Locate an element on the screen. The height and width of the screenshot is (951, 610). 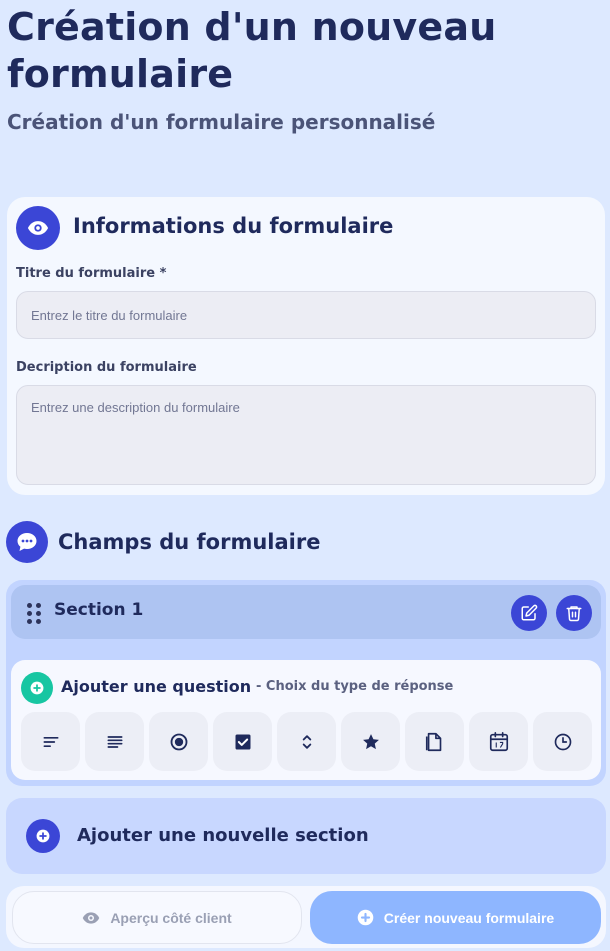
add-question-subtitle: - Choix du type de réponse is located at coordinates (355, 686).